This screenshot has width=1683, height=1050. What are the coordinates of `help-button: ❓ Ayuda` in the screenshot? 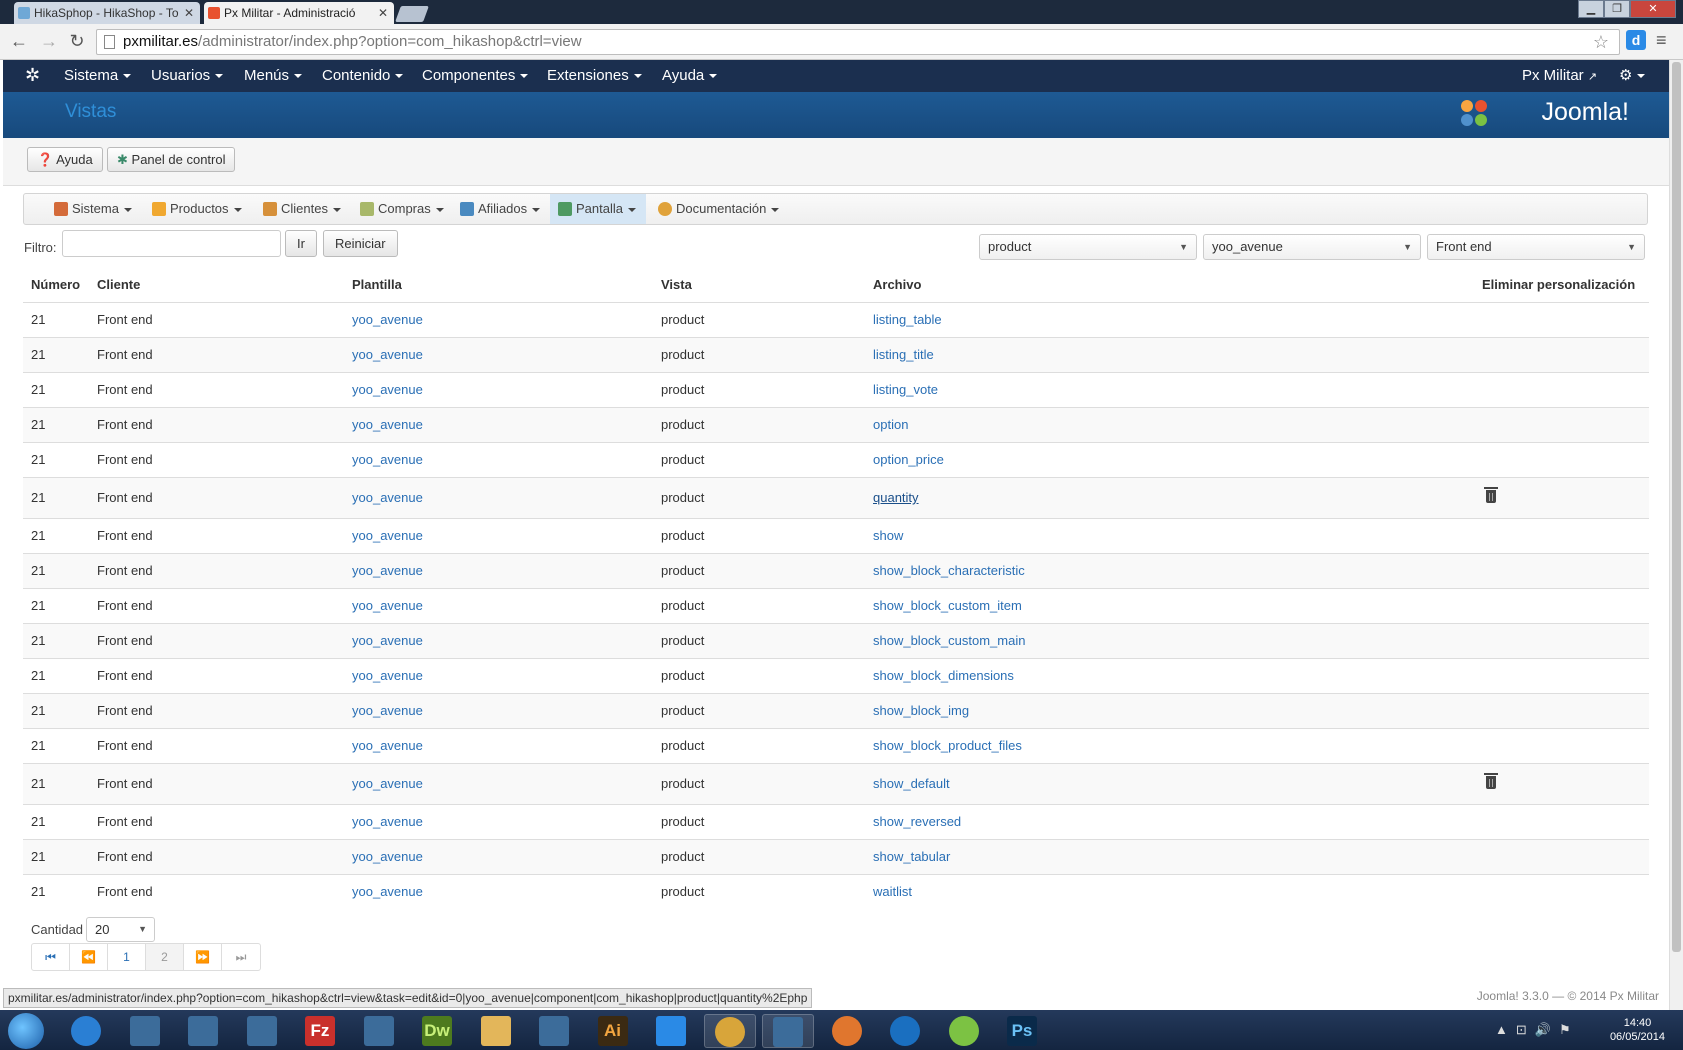 It's located at (65, 159).